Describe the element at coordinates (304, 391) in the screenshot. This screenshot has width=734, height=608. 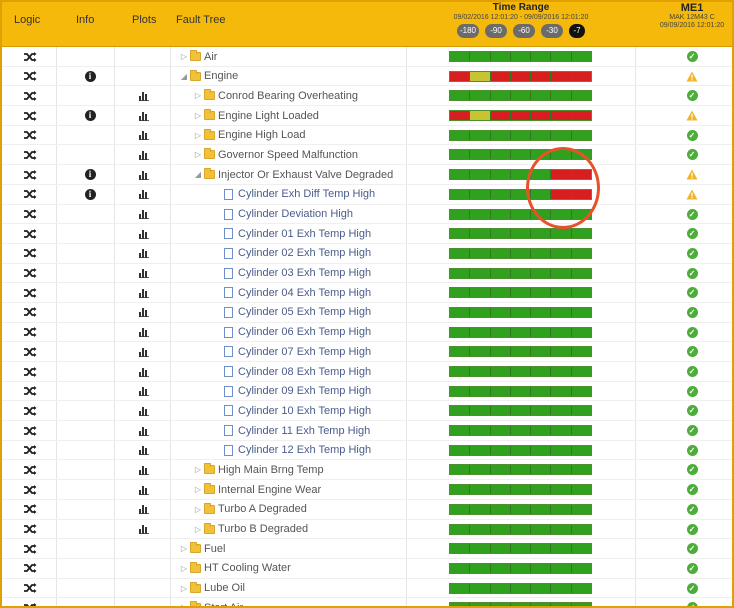
I see `tree-node-label: Cylinder 09 Exh Temp High` at that location.